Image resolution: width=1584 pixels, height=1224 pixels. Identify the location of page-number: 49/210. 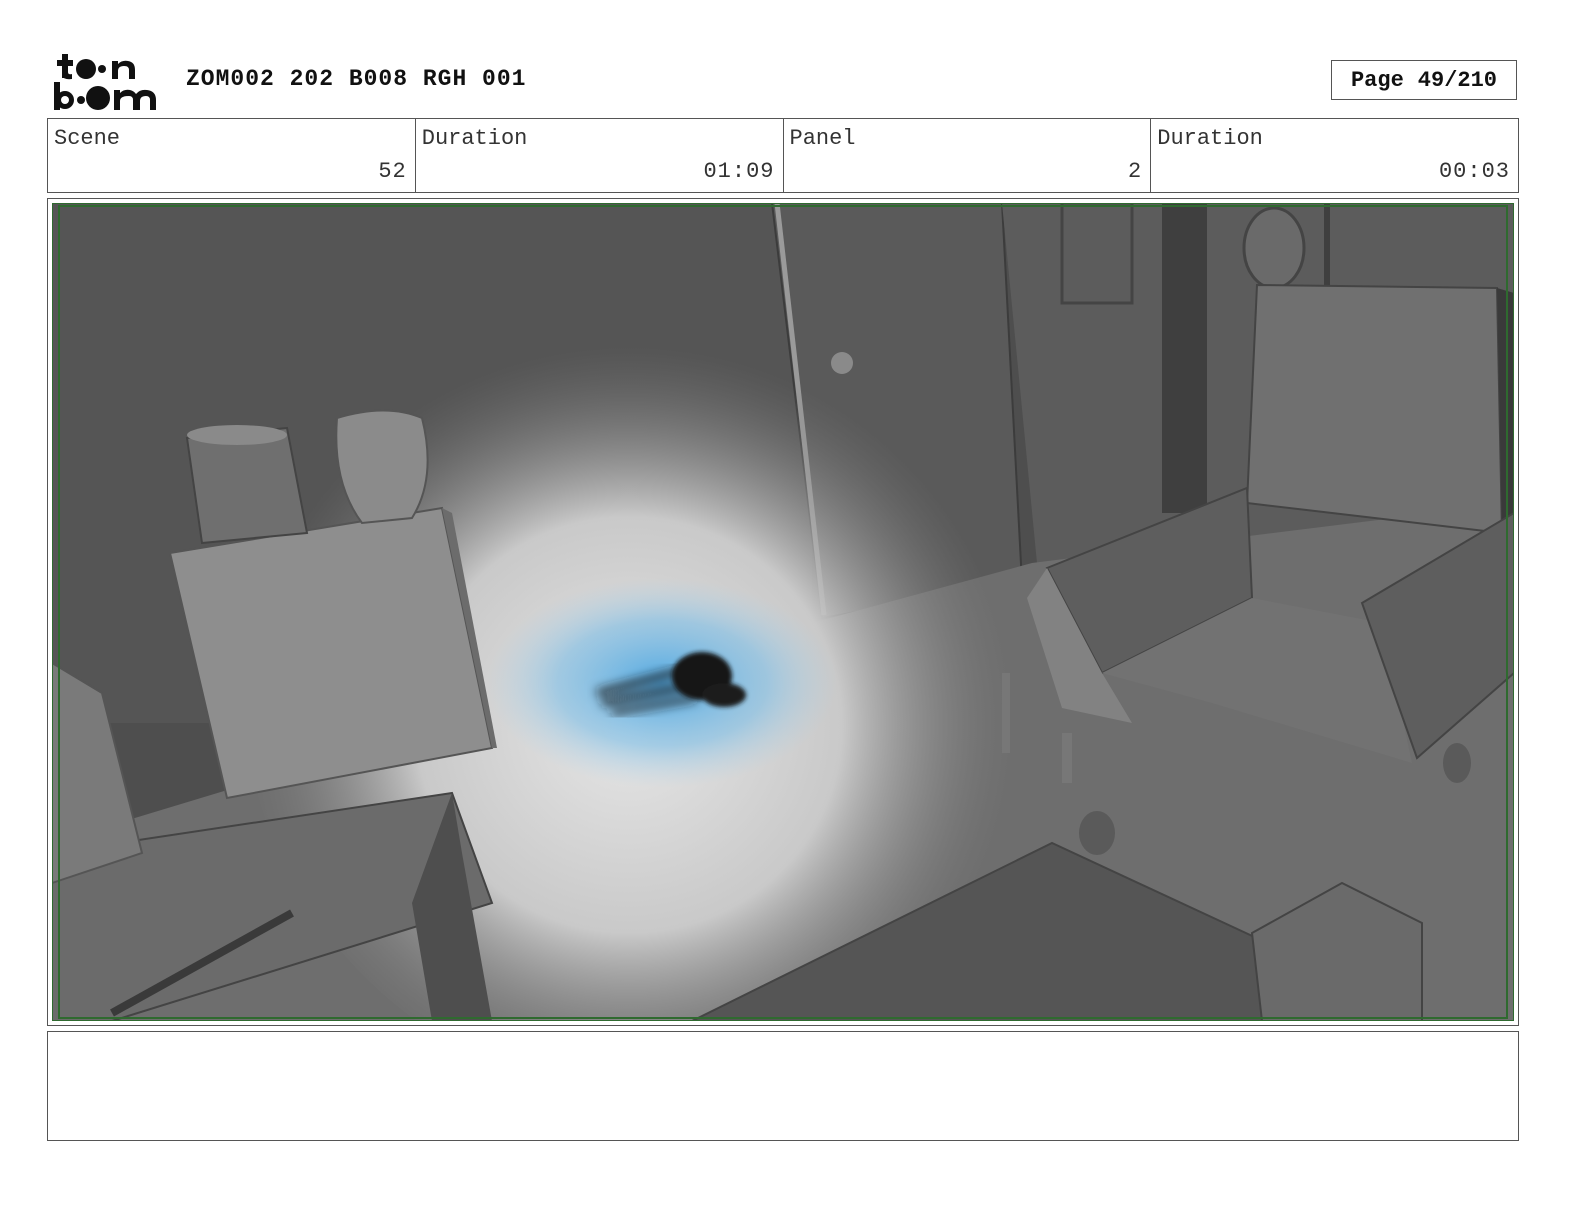
(1457, 80).